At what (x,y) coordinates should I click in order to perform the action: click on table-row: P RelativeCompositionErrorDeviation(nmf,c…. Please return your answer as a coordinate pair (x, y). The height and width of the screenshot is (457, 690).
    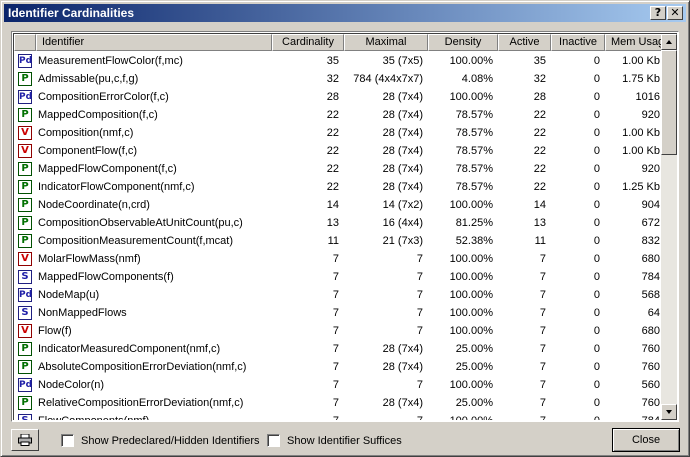
    Looking at the image, I should click on (339, 403).